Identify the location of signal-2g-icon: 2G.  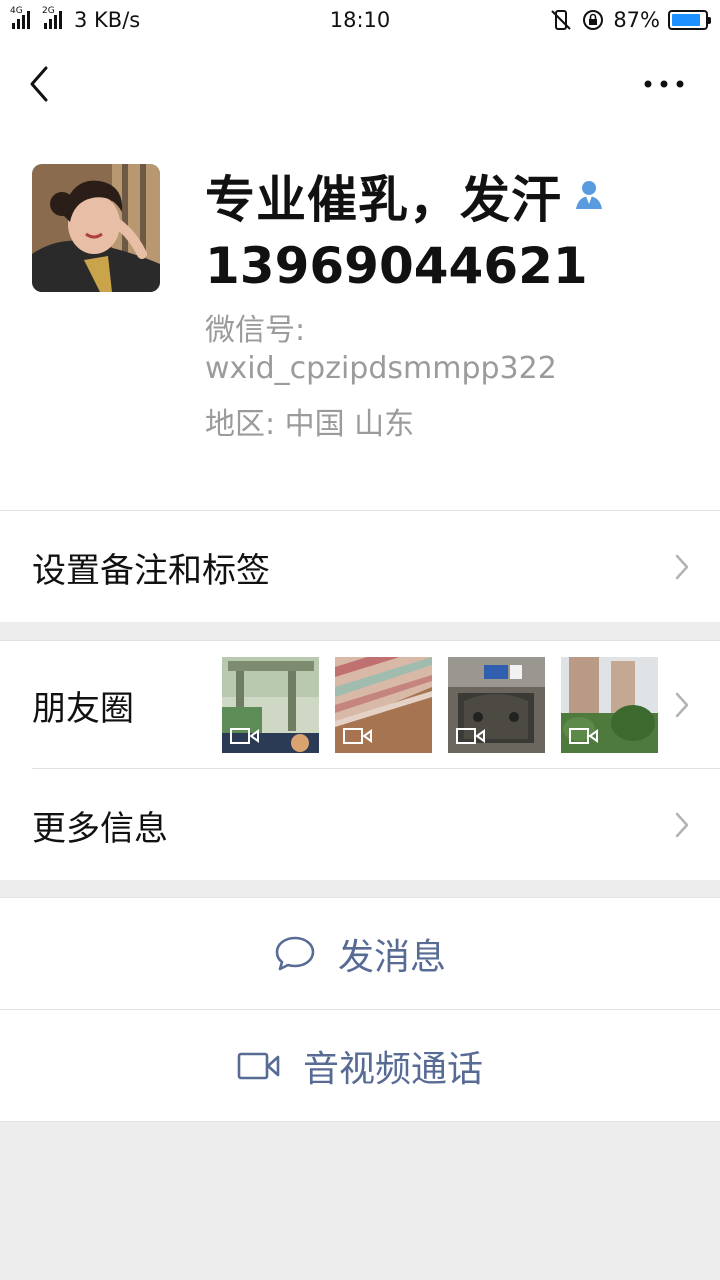
(52, 17).